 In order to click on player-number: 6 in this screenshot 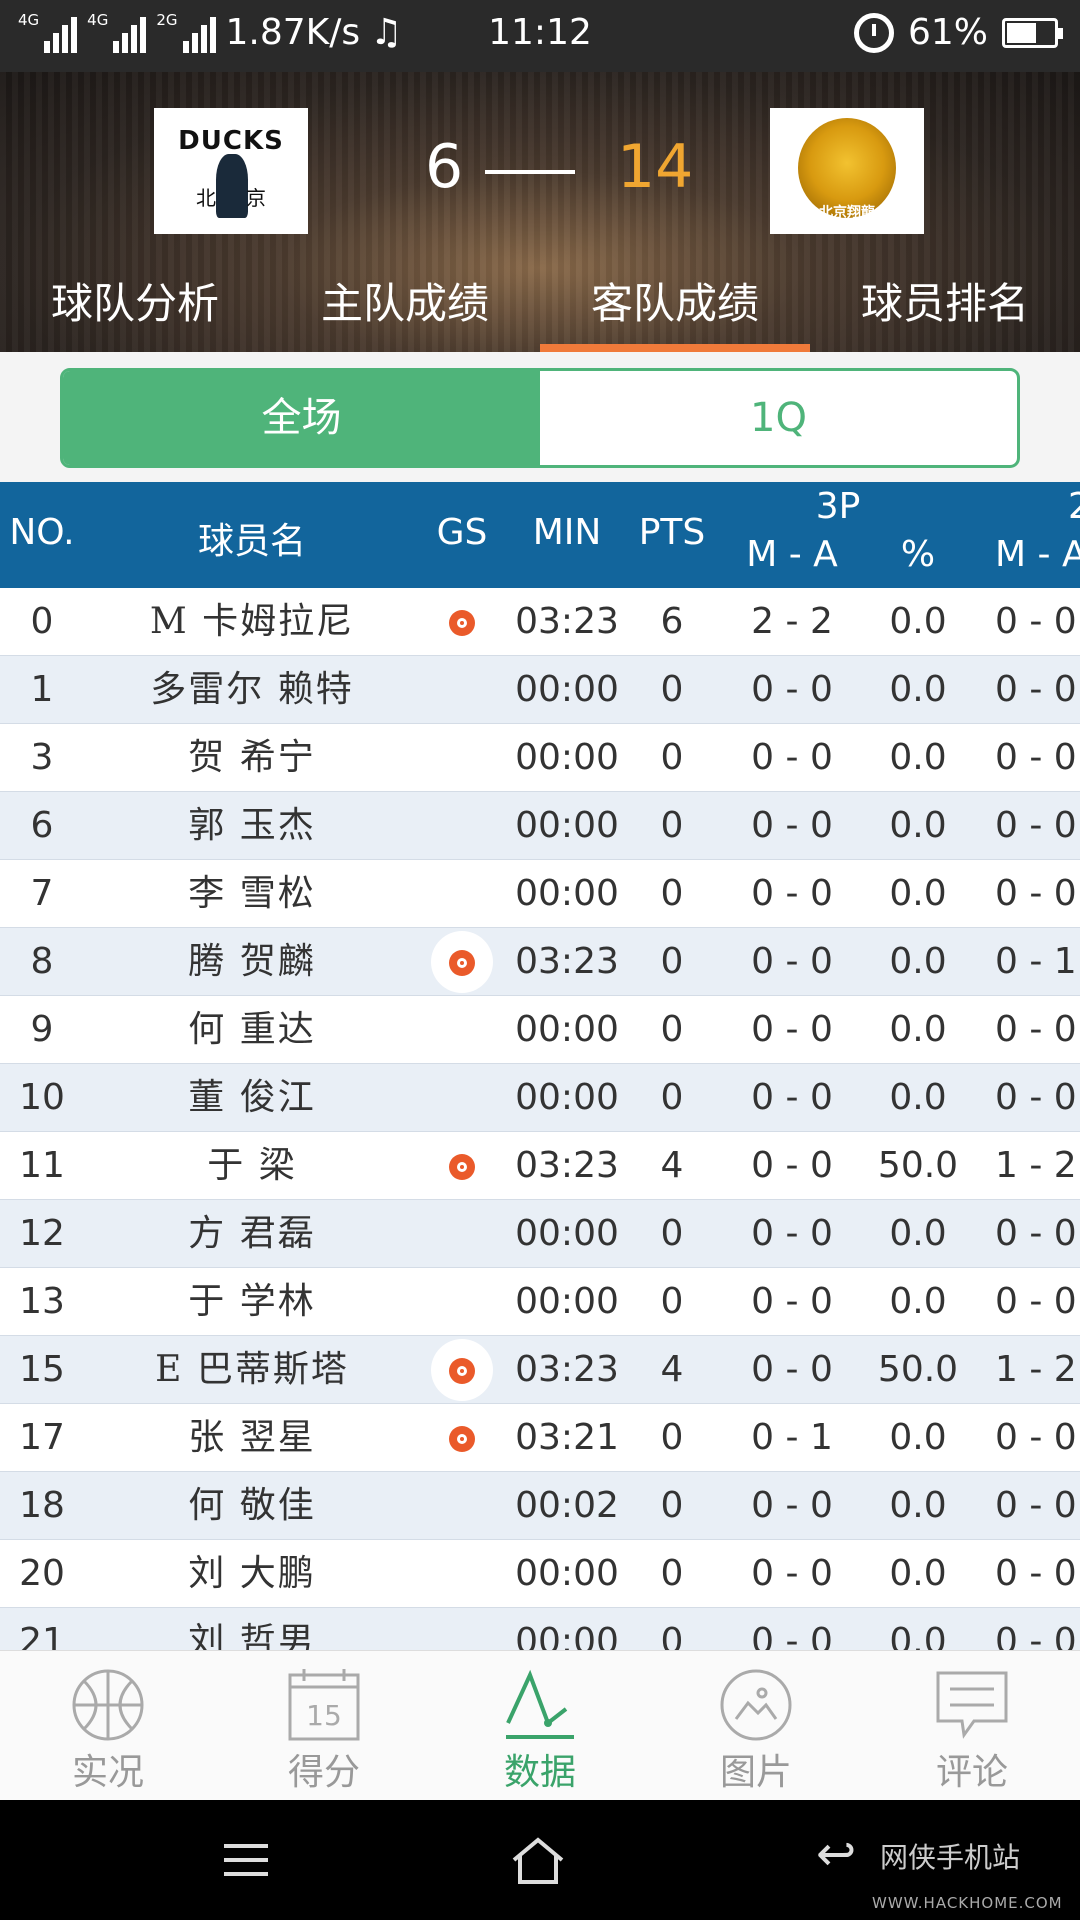, I will do `click(42, 825)`.